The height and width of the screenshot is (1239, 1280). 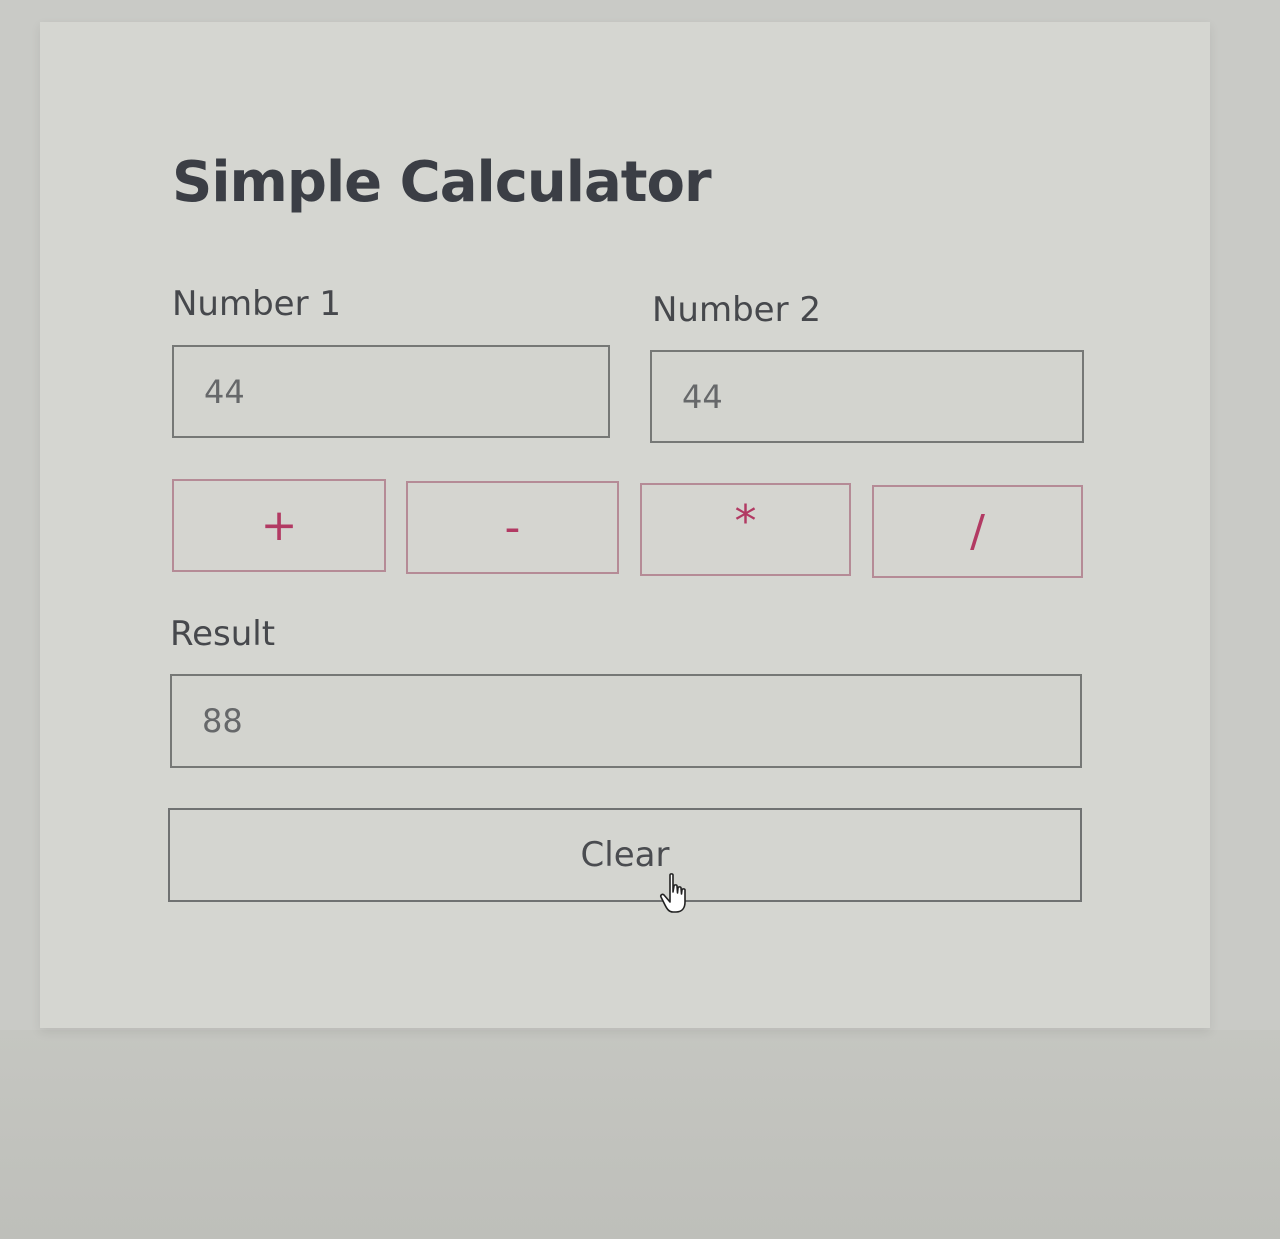 I want to click on divide-button: /, so click(x=977, y=531).